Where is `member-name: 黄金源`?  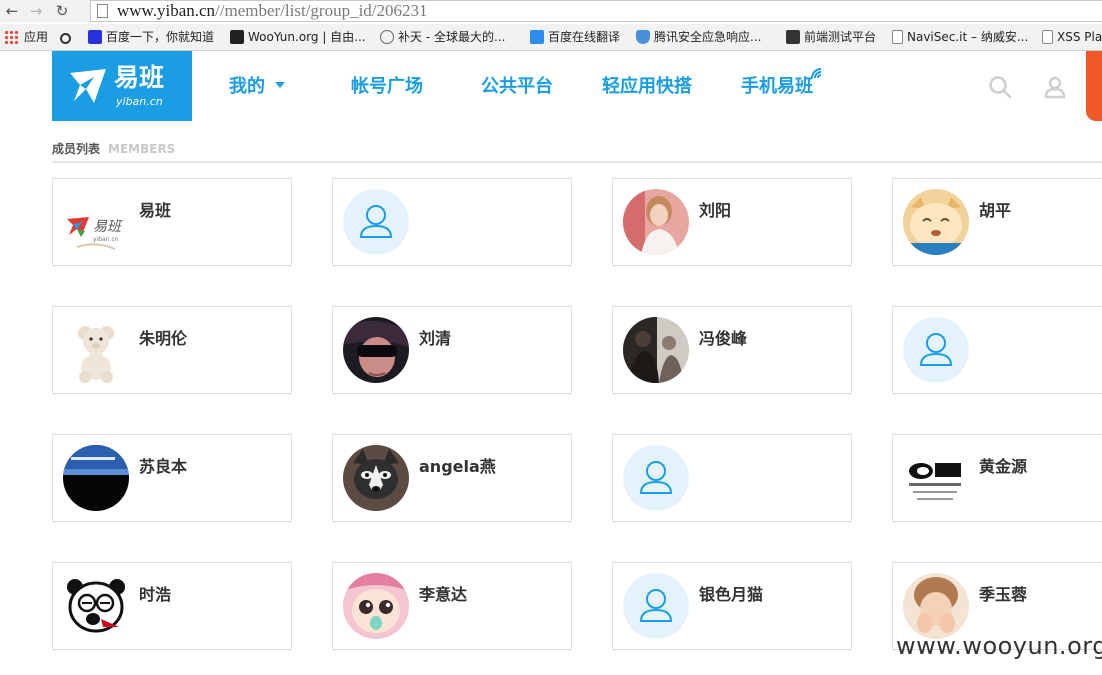
member-name: 黄金源 is located at coordinates (1003, 466).